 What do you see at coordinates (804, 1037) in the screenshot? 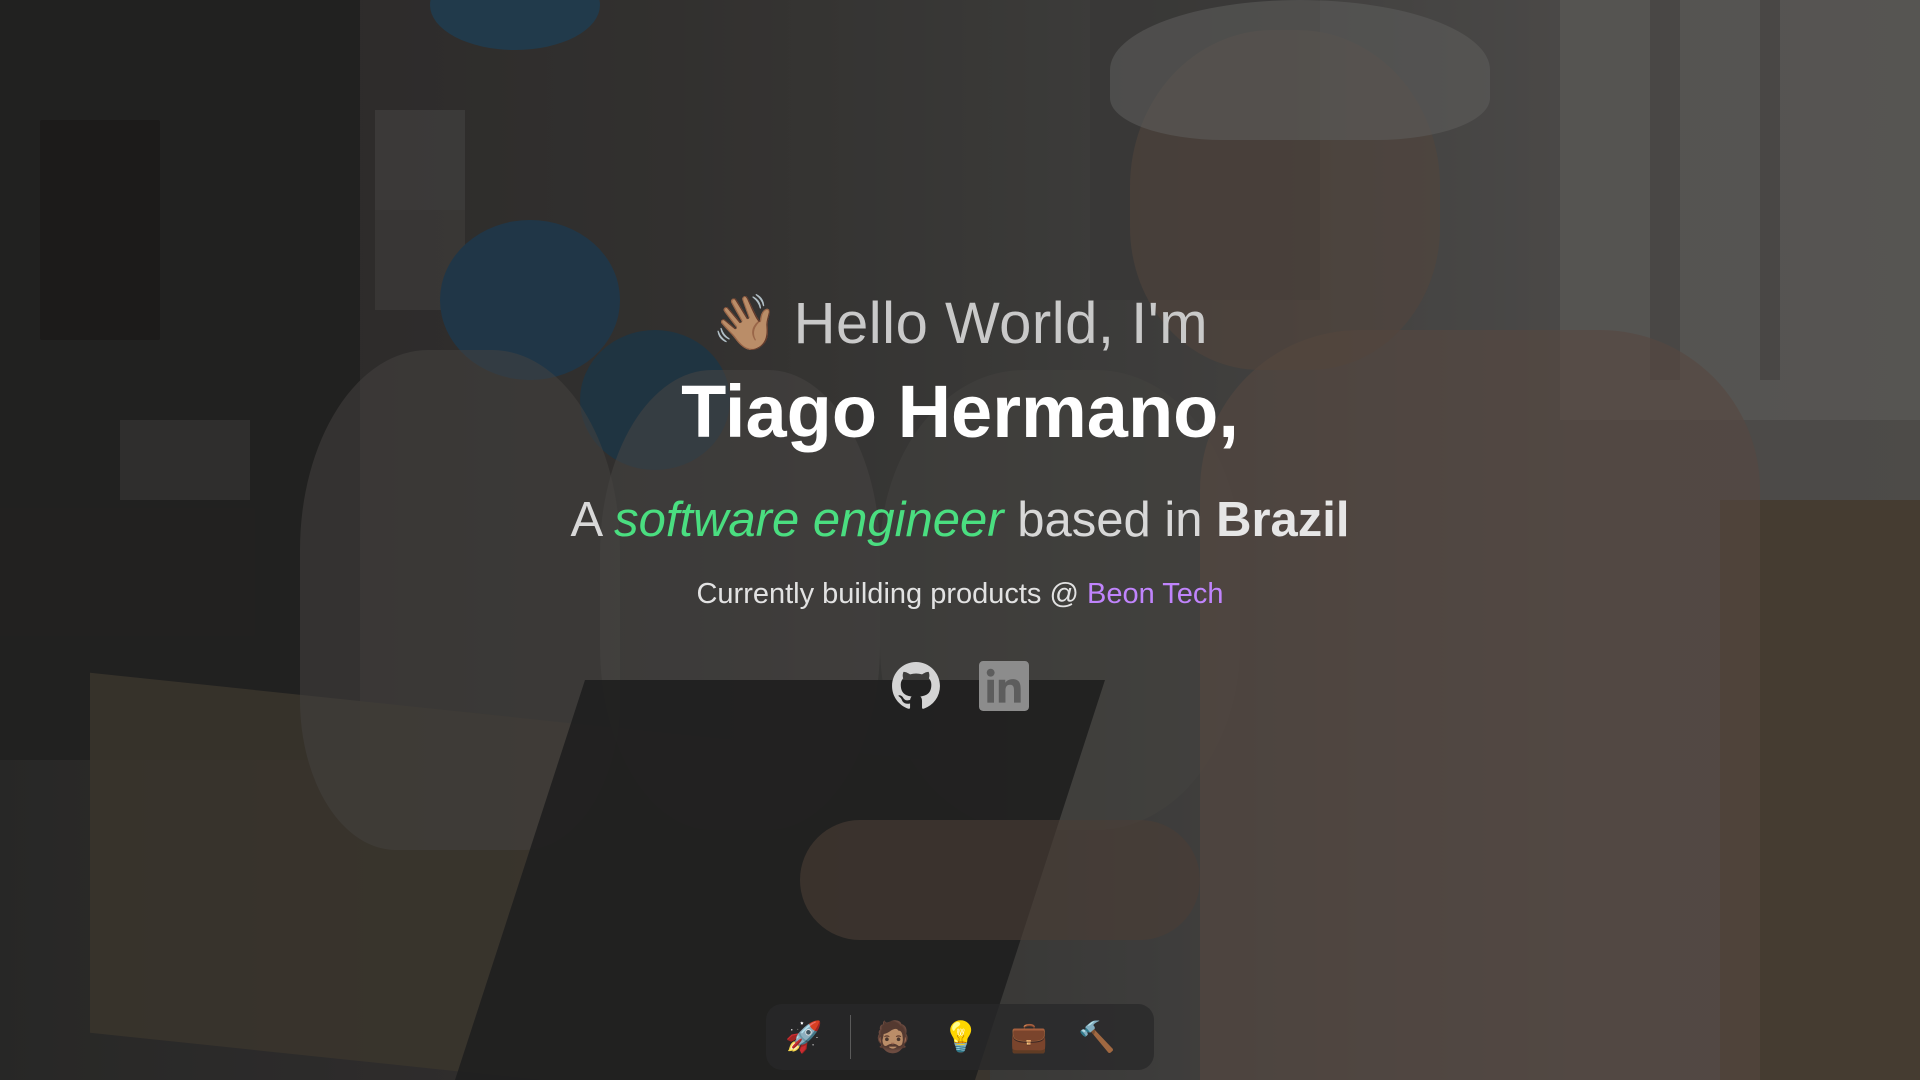
I see `rocket-icon: 🚀` at bounding box center [804, 1037].